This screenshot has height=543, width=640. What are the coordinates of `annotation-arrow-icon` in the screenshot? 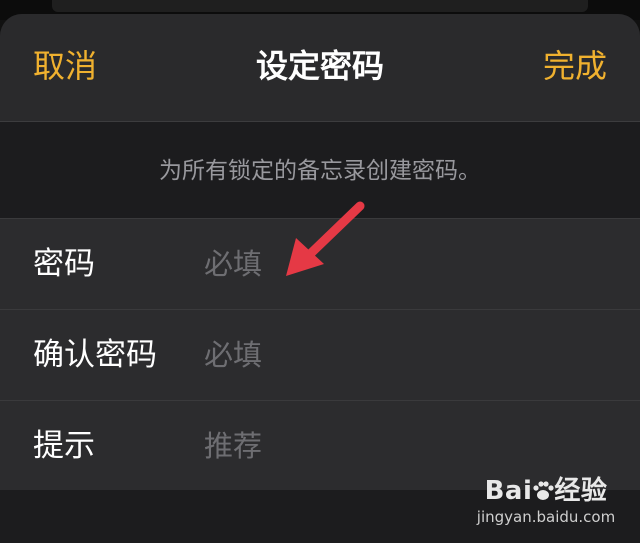 It's located at (325, 238).